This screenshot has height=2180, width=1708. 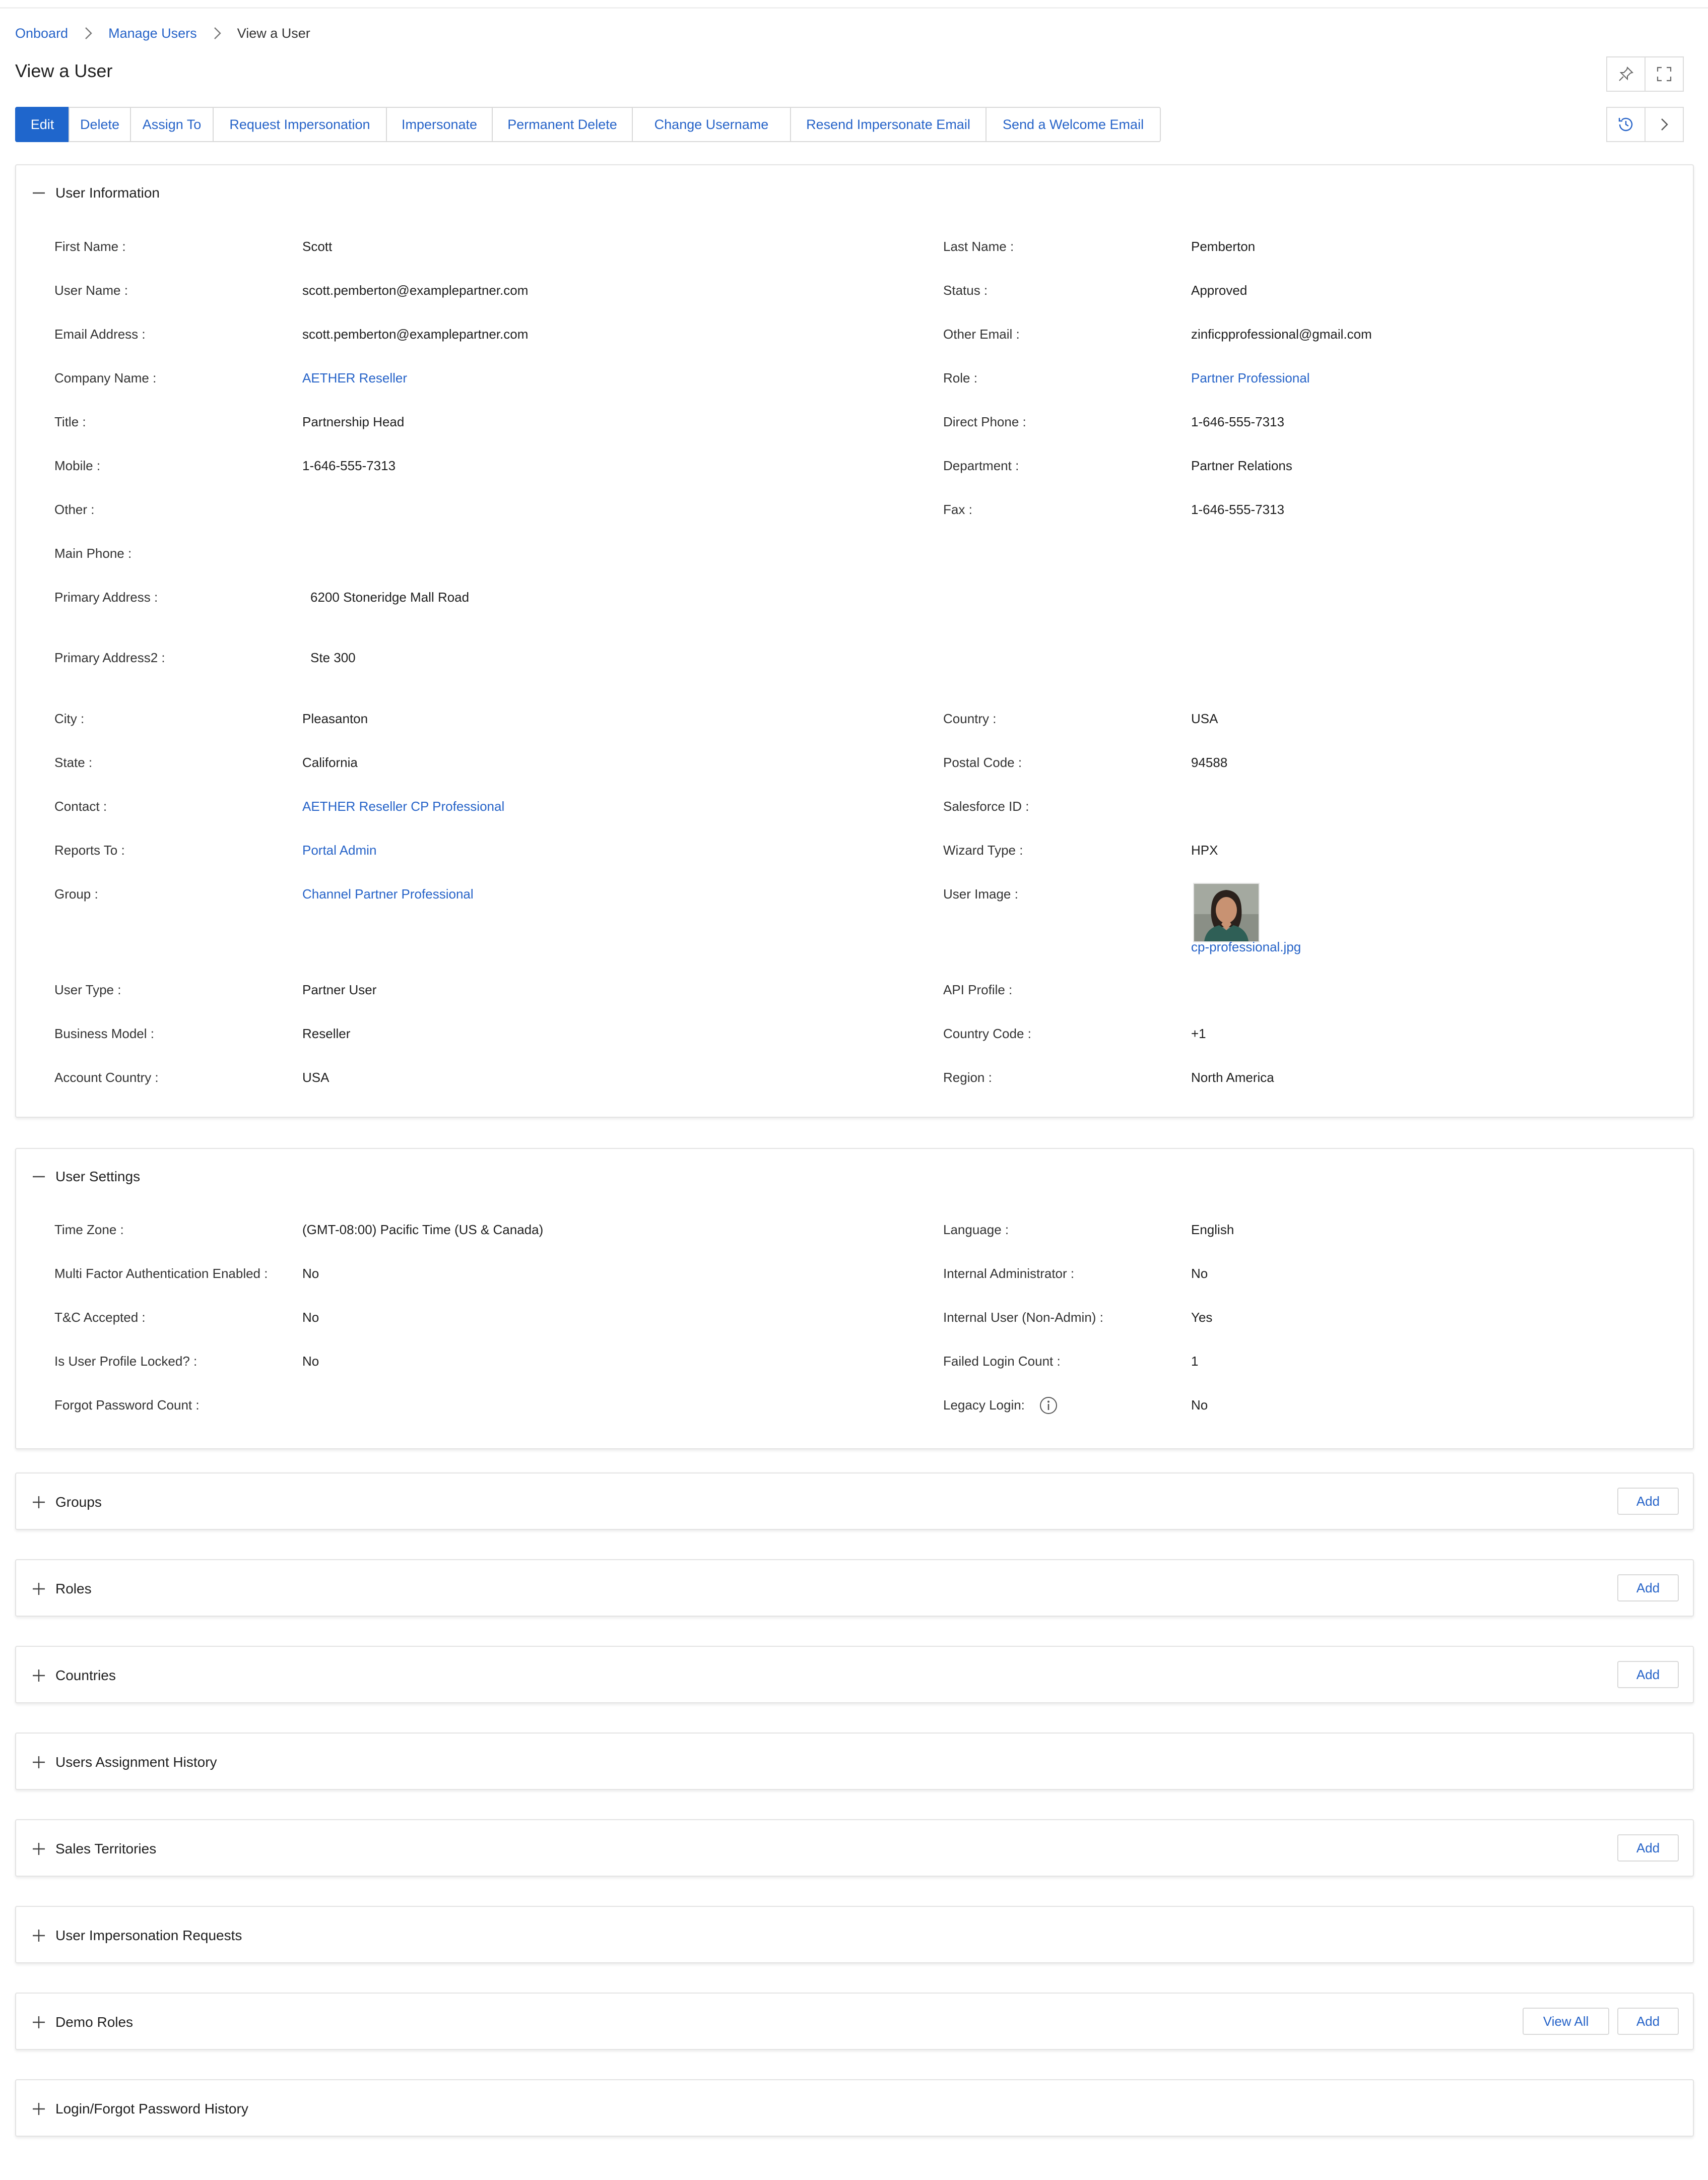 I want to click on fullscreen-button, so click(x=1664, y=74).